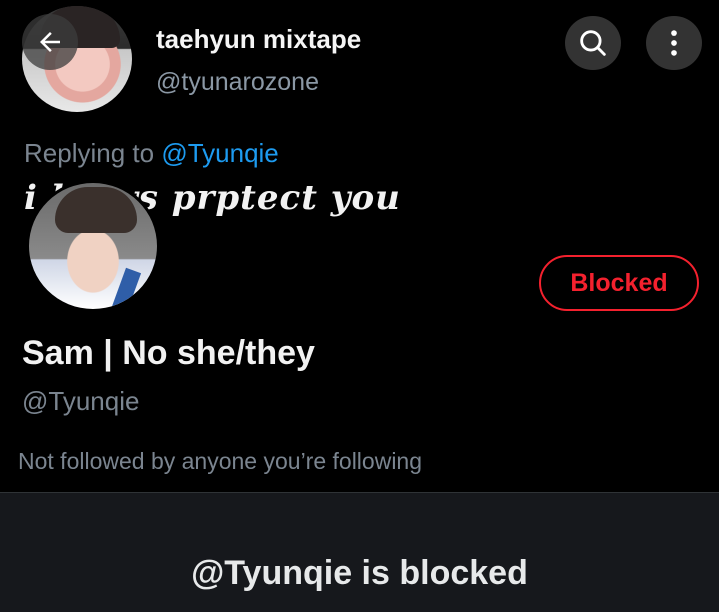 The image size is (719, 612). I want to click on more-options-button, so click(674, 43).